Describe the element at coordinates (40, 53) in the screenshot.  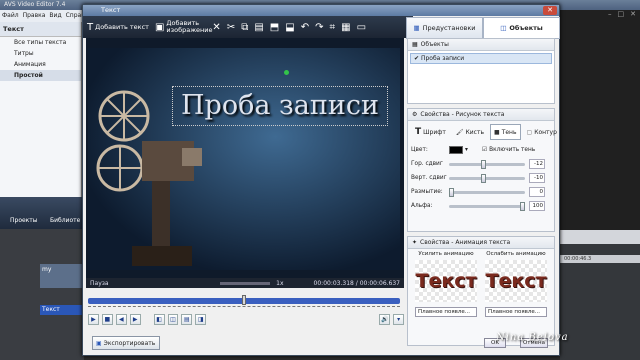
I see `sidebar-item-titles: Титры` at that location.